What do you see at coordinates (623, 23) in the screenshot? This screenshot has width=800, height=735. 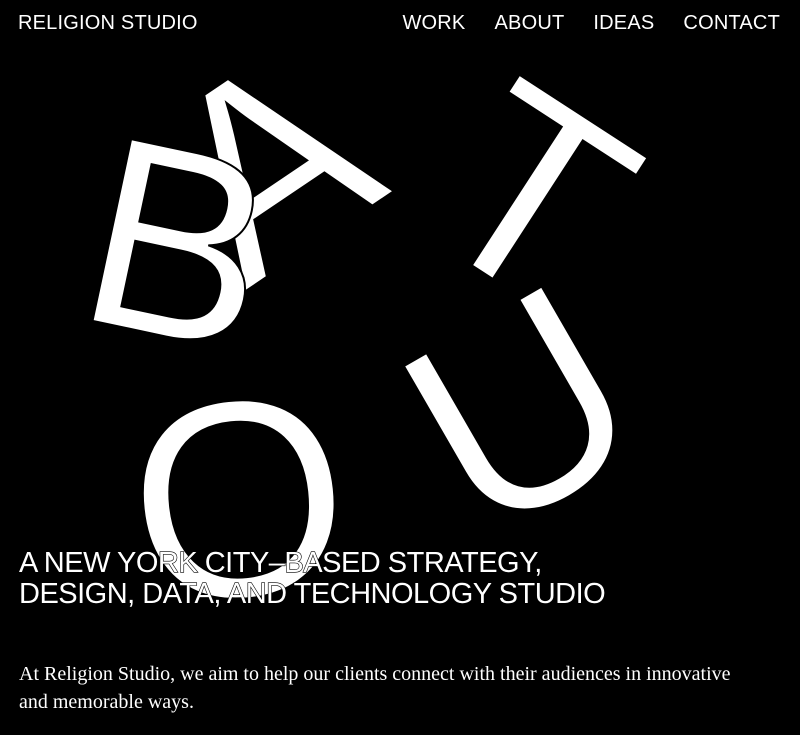 I see `nav-item-ideas: IDEAS` at bounding box center [623, 23].